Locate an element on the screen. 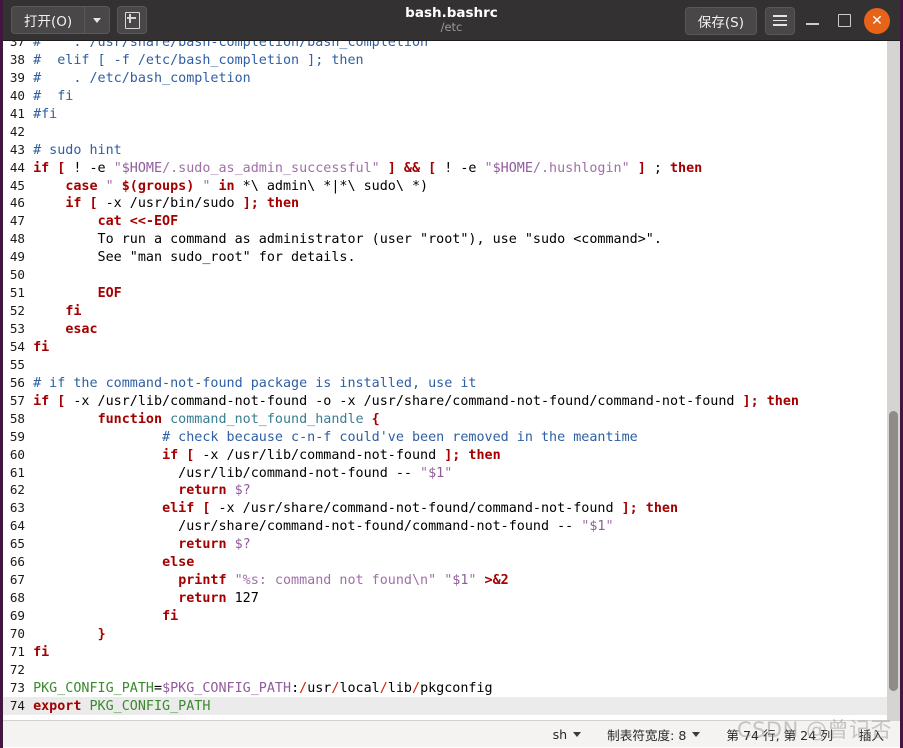 This screenshot has width=903, height=748. line-number: 74 is located at coordinates (17, 705).